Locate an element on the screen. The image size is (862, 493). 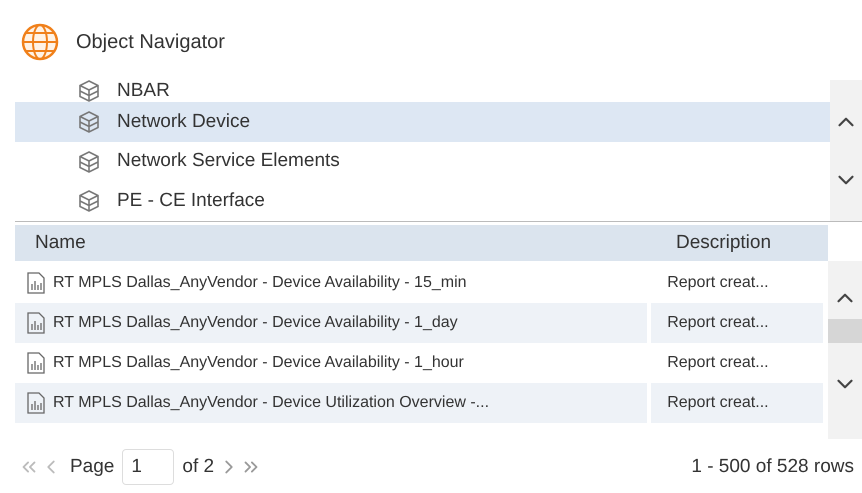
table-cell: RT MPLS Dallas_AnyVendor - Device Availability - 1_day is located at coordinates (331, 323).